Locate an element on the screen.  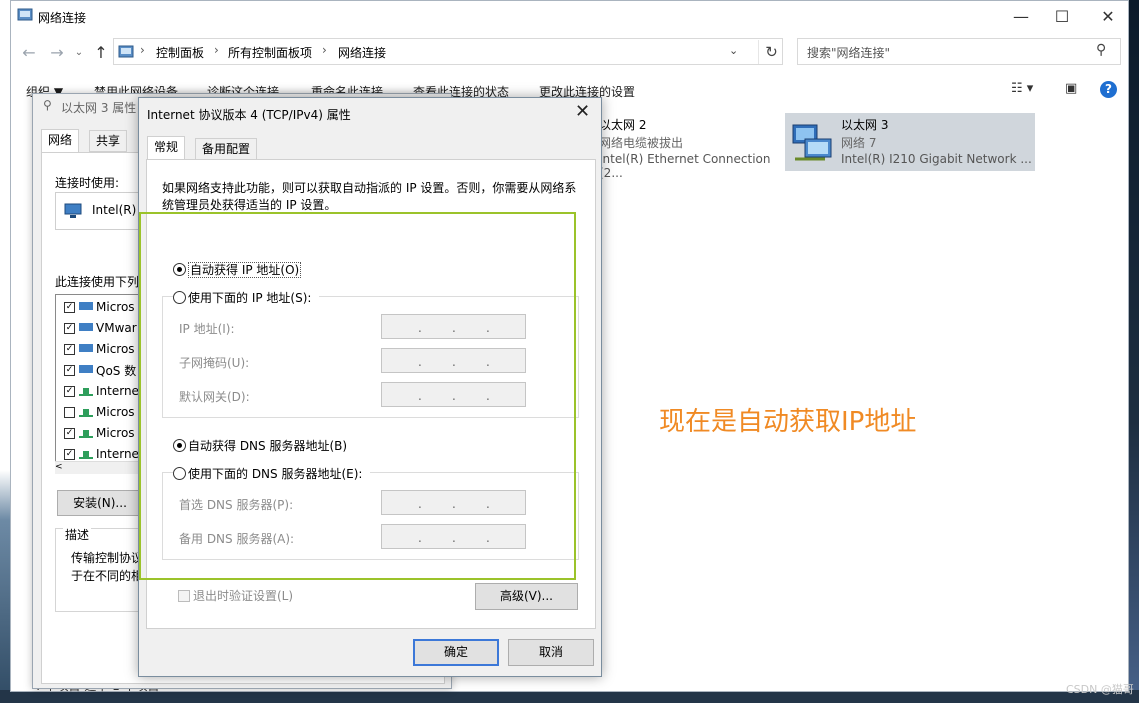
adapter-status: 网络电缆被拔出 is located at coordinates (641, 143).